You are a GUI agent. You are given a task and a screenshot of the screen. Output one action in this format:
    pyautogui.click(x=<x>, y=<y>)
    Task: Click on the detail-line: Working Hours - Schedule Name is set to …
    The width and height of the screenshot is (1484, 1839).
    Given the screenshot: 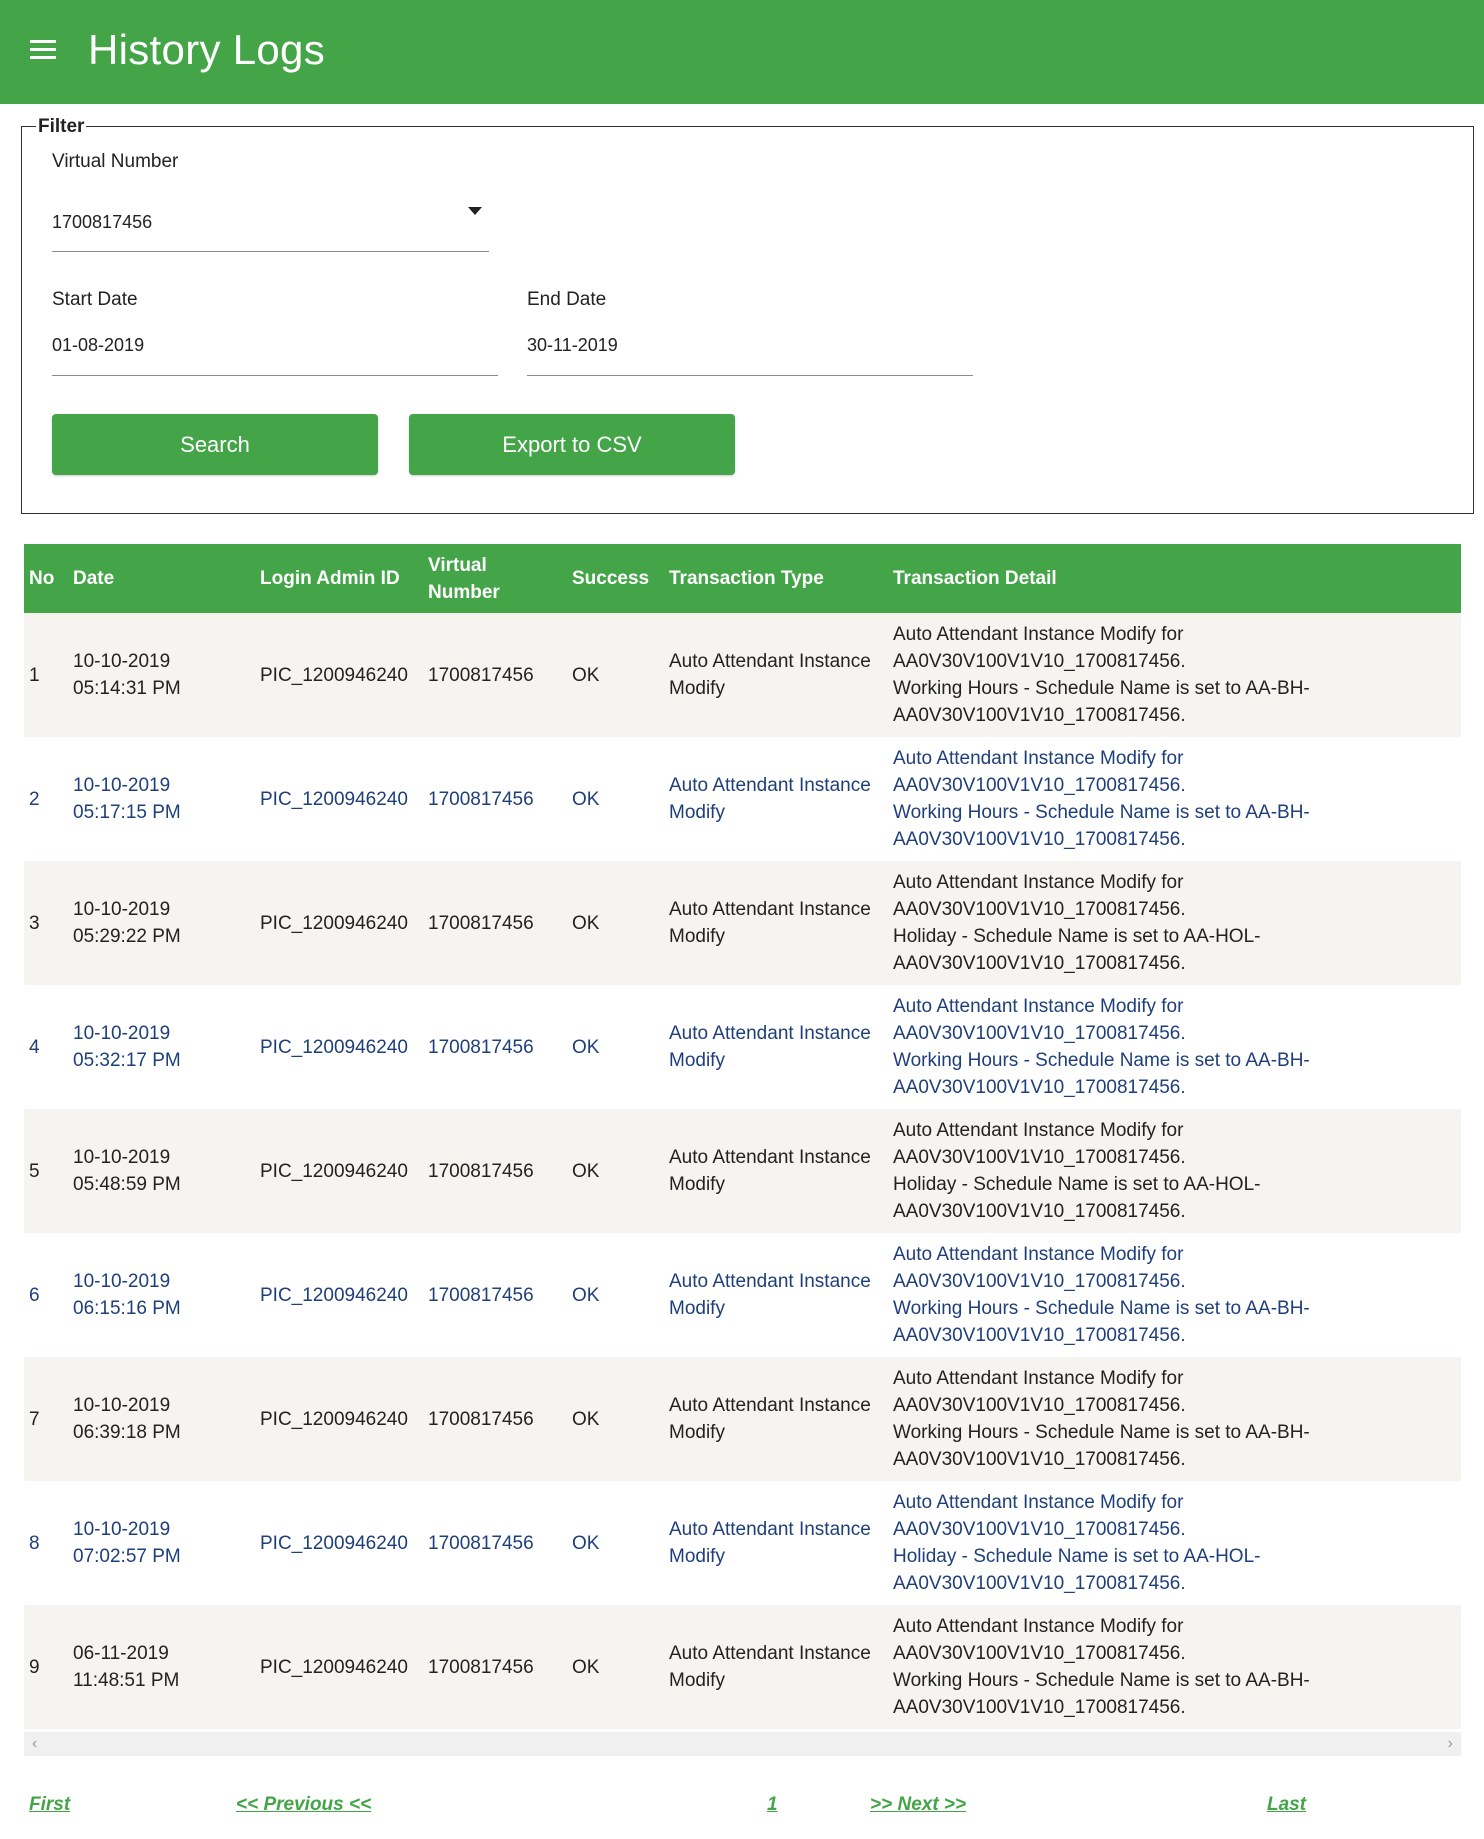 What is the action you would take?
    pyautogui.click(x=1101, y=688)
    